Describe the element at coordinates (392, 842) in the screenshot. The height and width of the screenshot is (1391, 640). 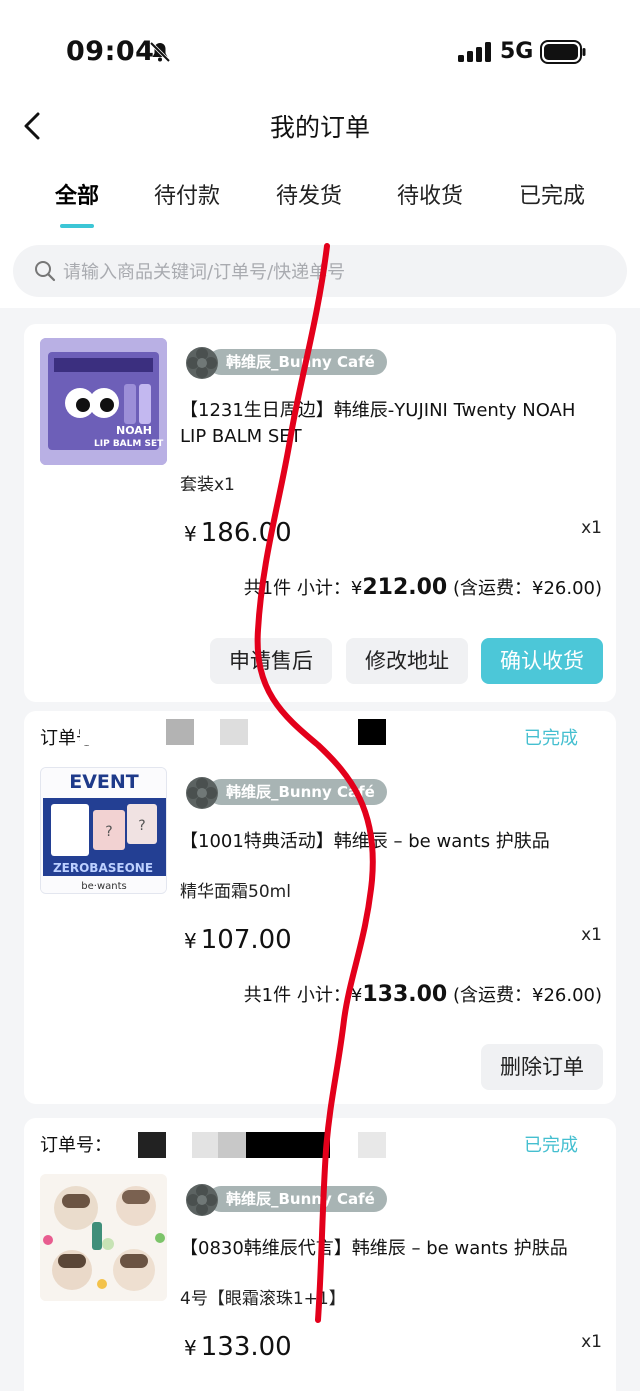
I see `product-name: 【1001特典活动】韩维辰 – be wants 护肤品` at that location.